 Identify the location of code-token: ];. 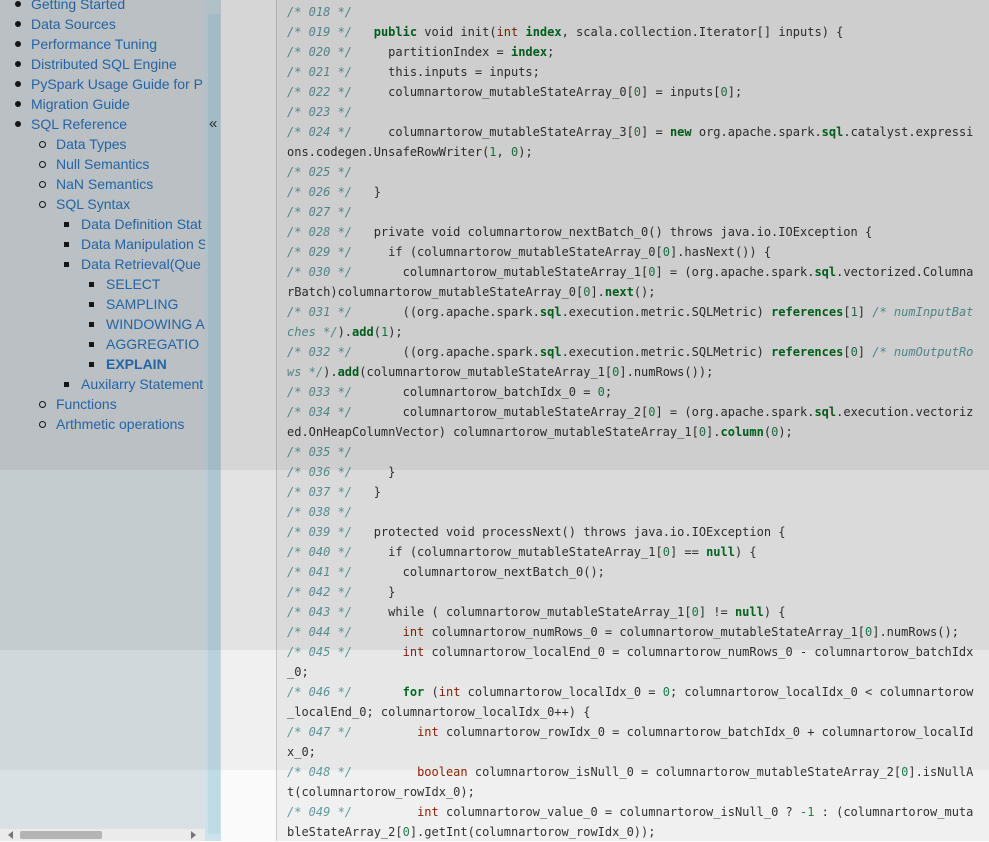
(735, 92).